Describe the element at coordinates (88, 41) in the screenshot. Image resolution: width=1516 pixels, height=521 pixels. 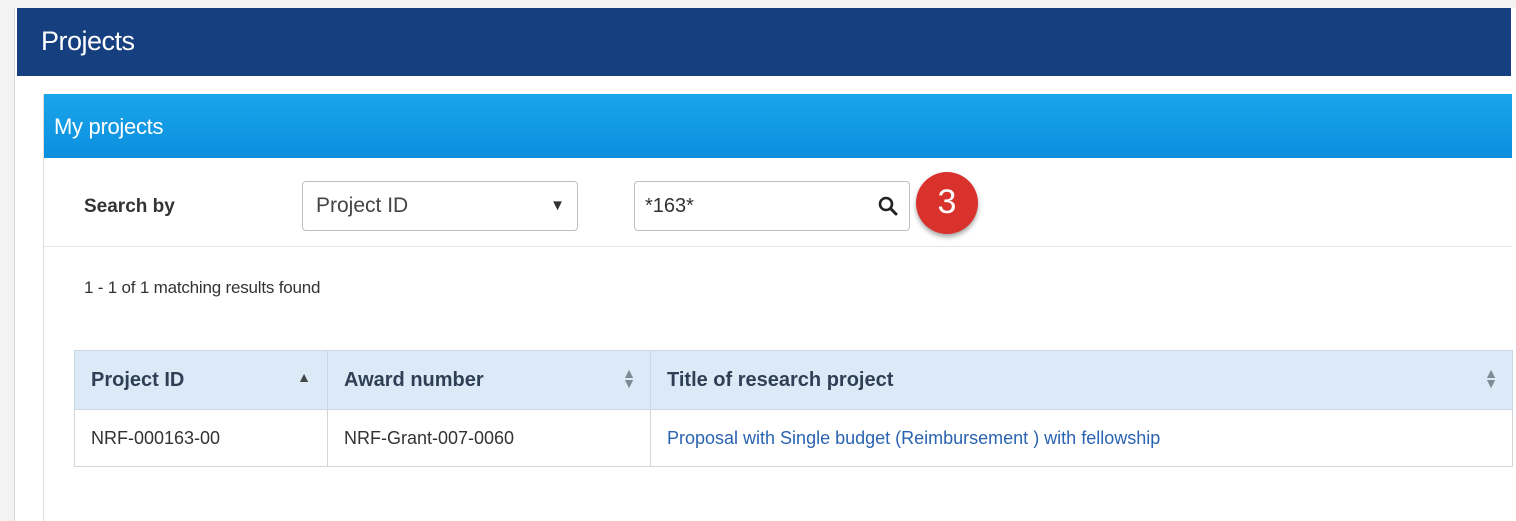
I see `page-title: Projects` at that location.